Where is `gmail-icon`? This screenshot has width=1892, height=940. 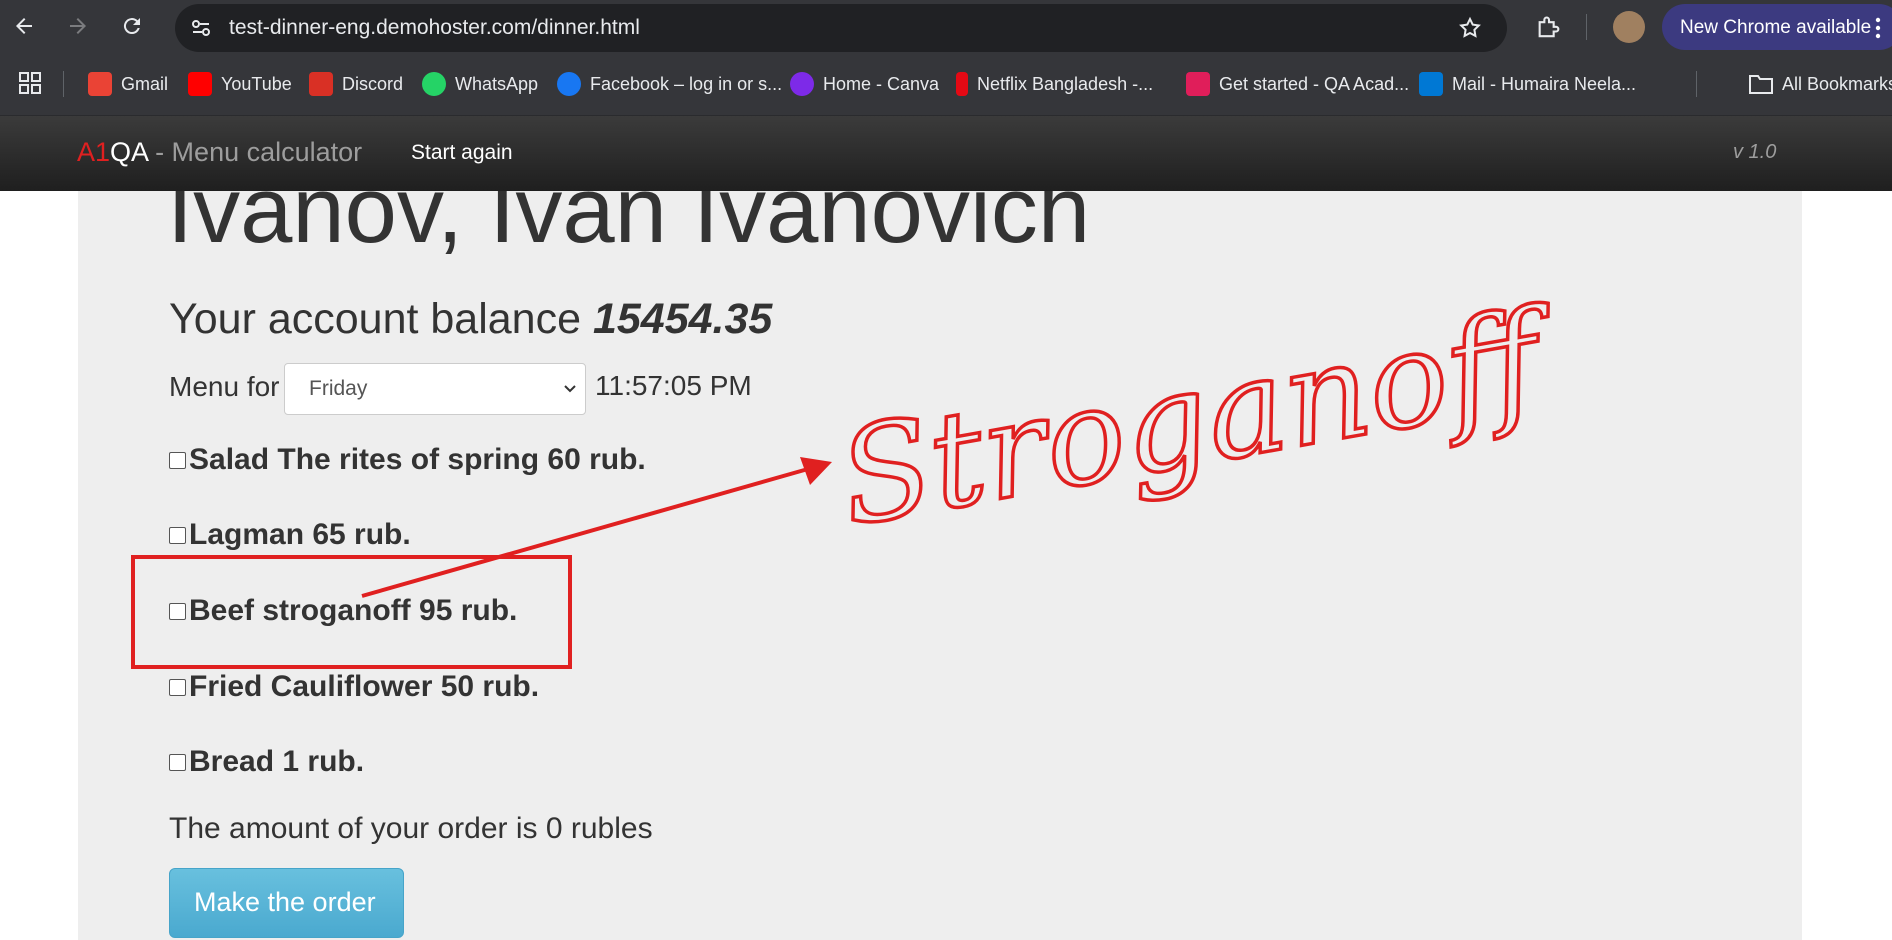 gmail-icon is located at coordinates (100, 84).